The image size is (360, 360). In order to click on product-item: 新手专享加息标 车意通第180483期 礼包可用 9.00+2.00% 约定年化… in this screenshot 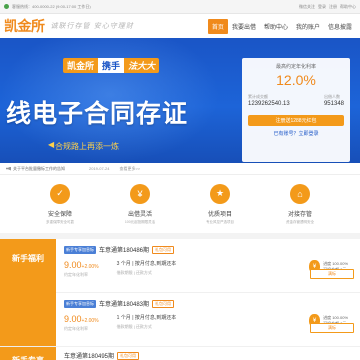, I will do `click(208, 320)`.